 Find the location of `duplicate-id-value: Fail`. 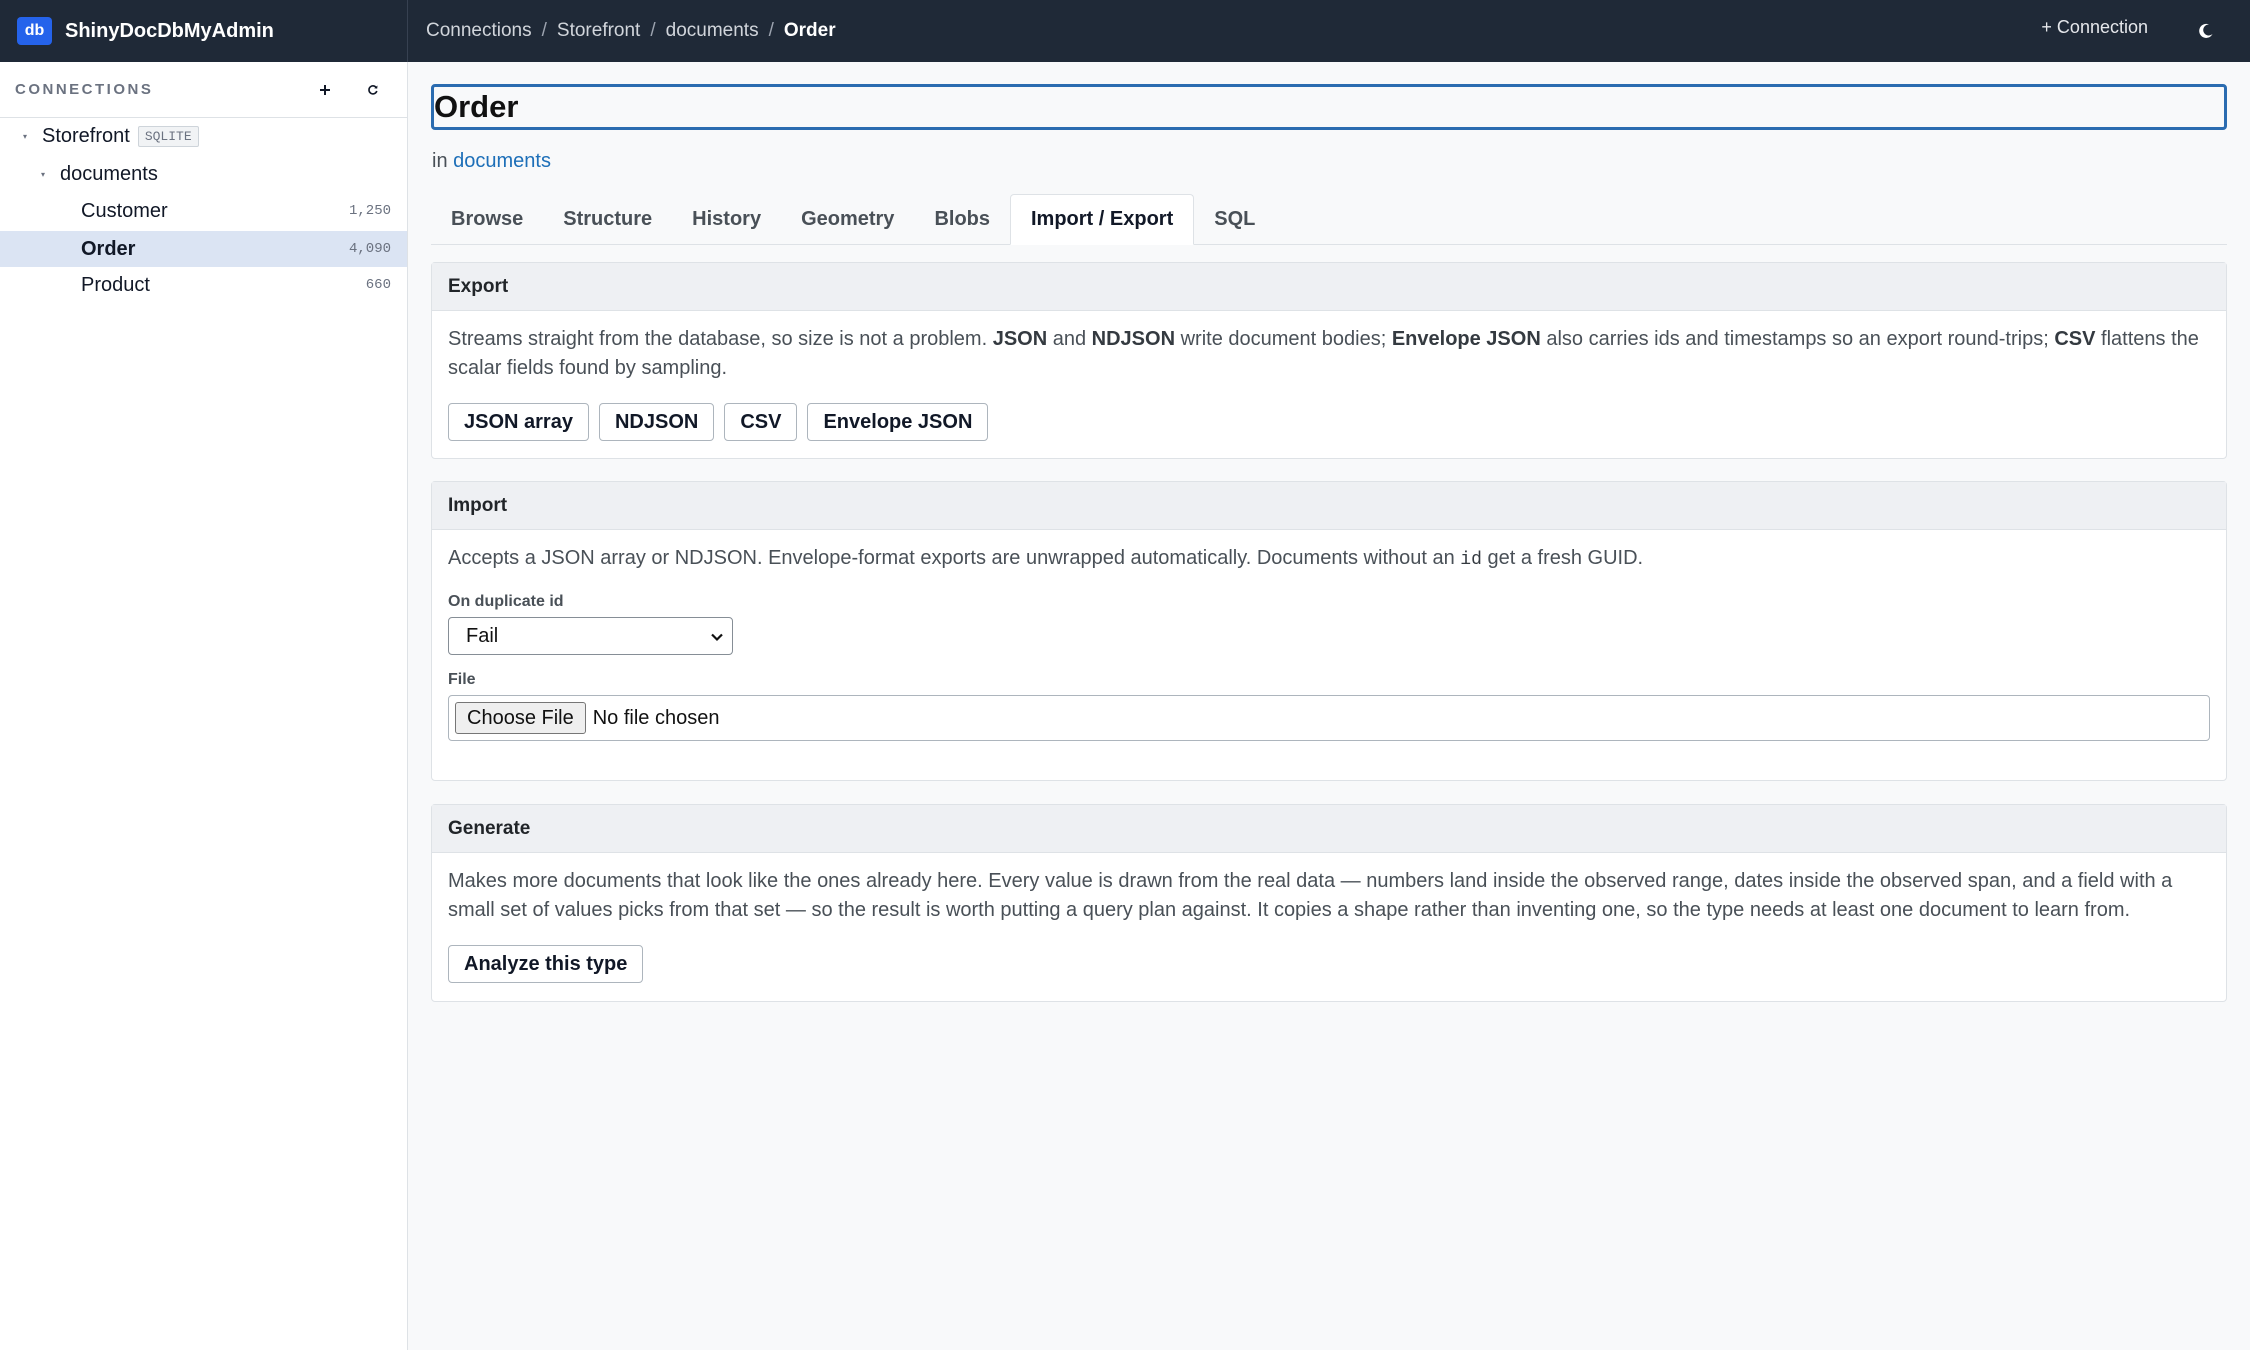

duplicate-id-value: Fail is located at coordinates (482, 635).